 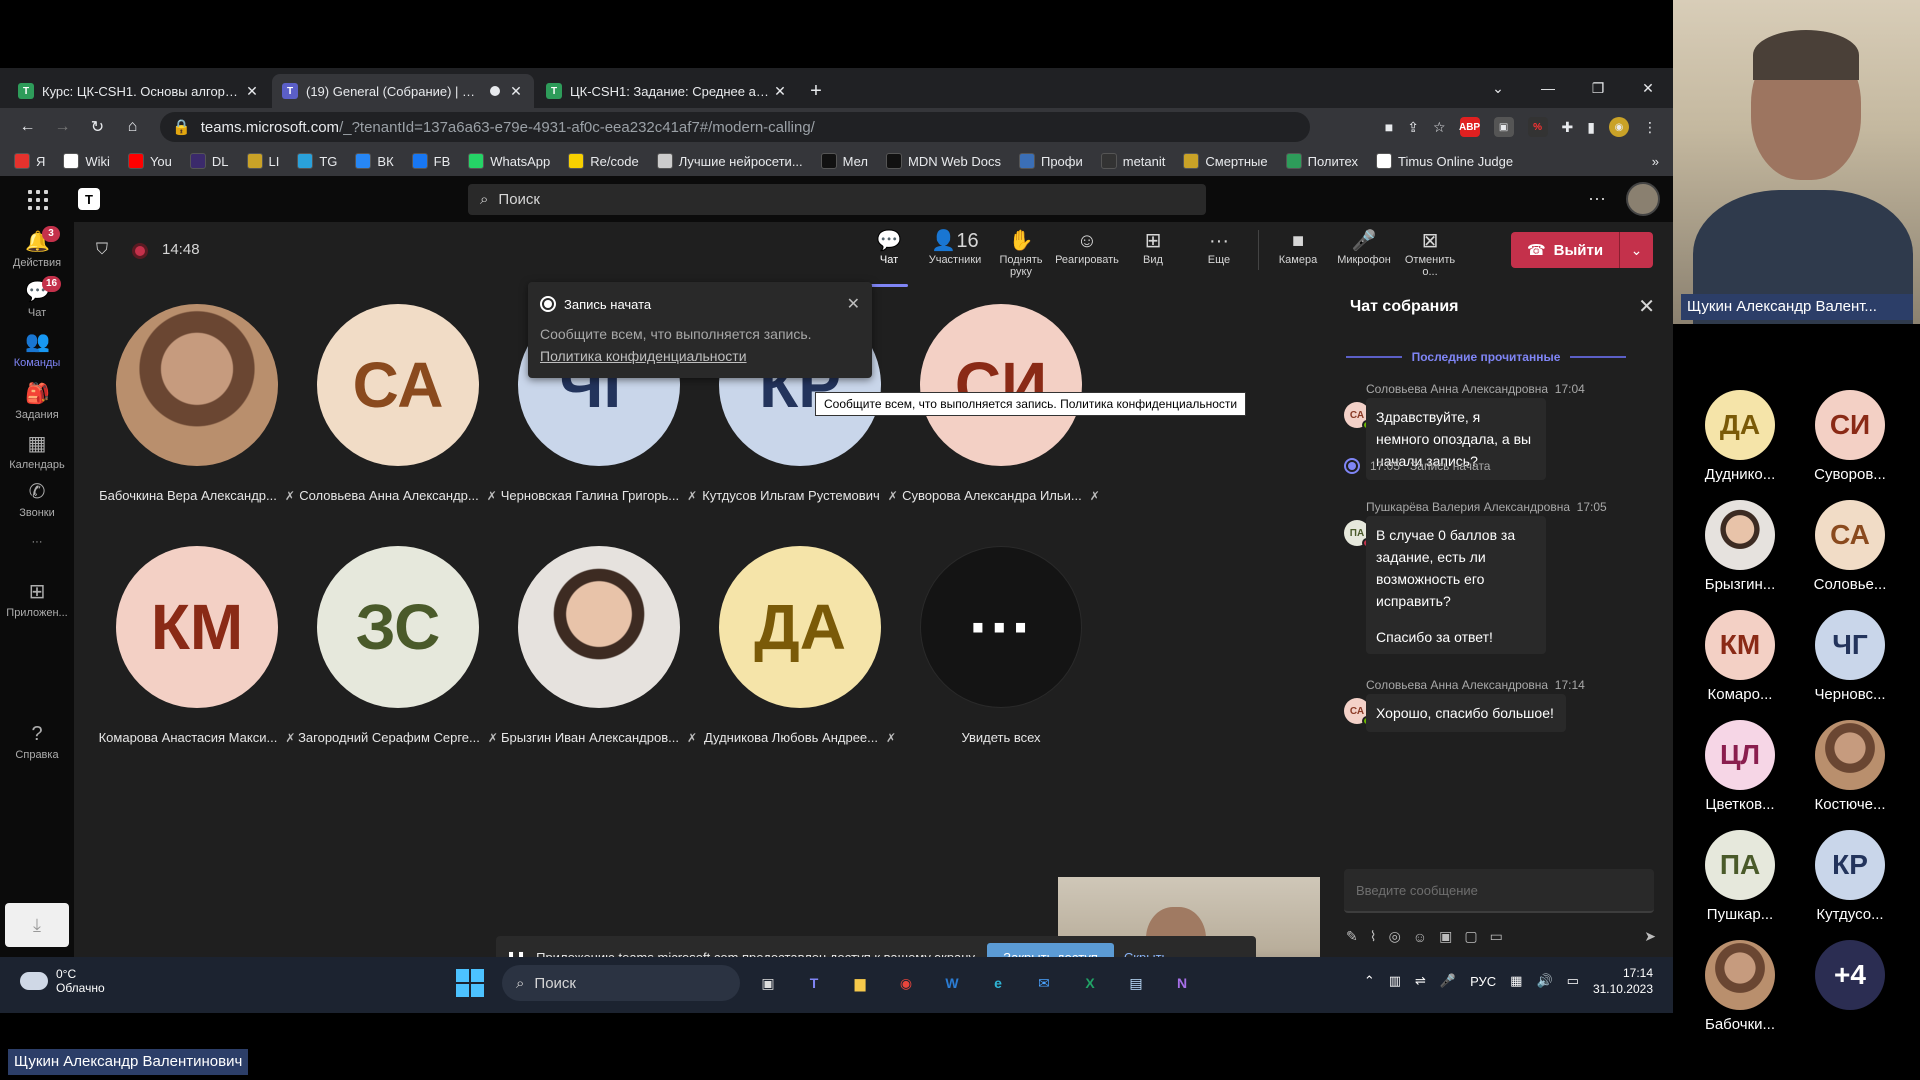 What do you see at coordinates (1219, 253) in the screenshot?
I see `control-more: ··· Еще` at bounding box center [1219, 253].